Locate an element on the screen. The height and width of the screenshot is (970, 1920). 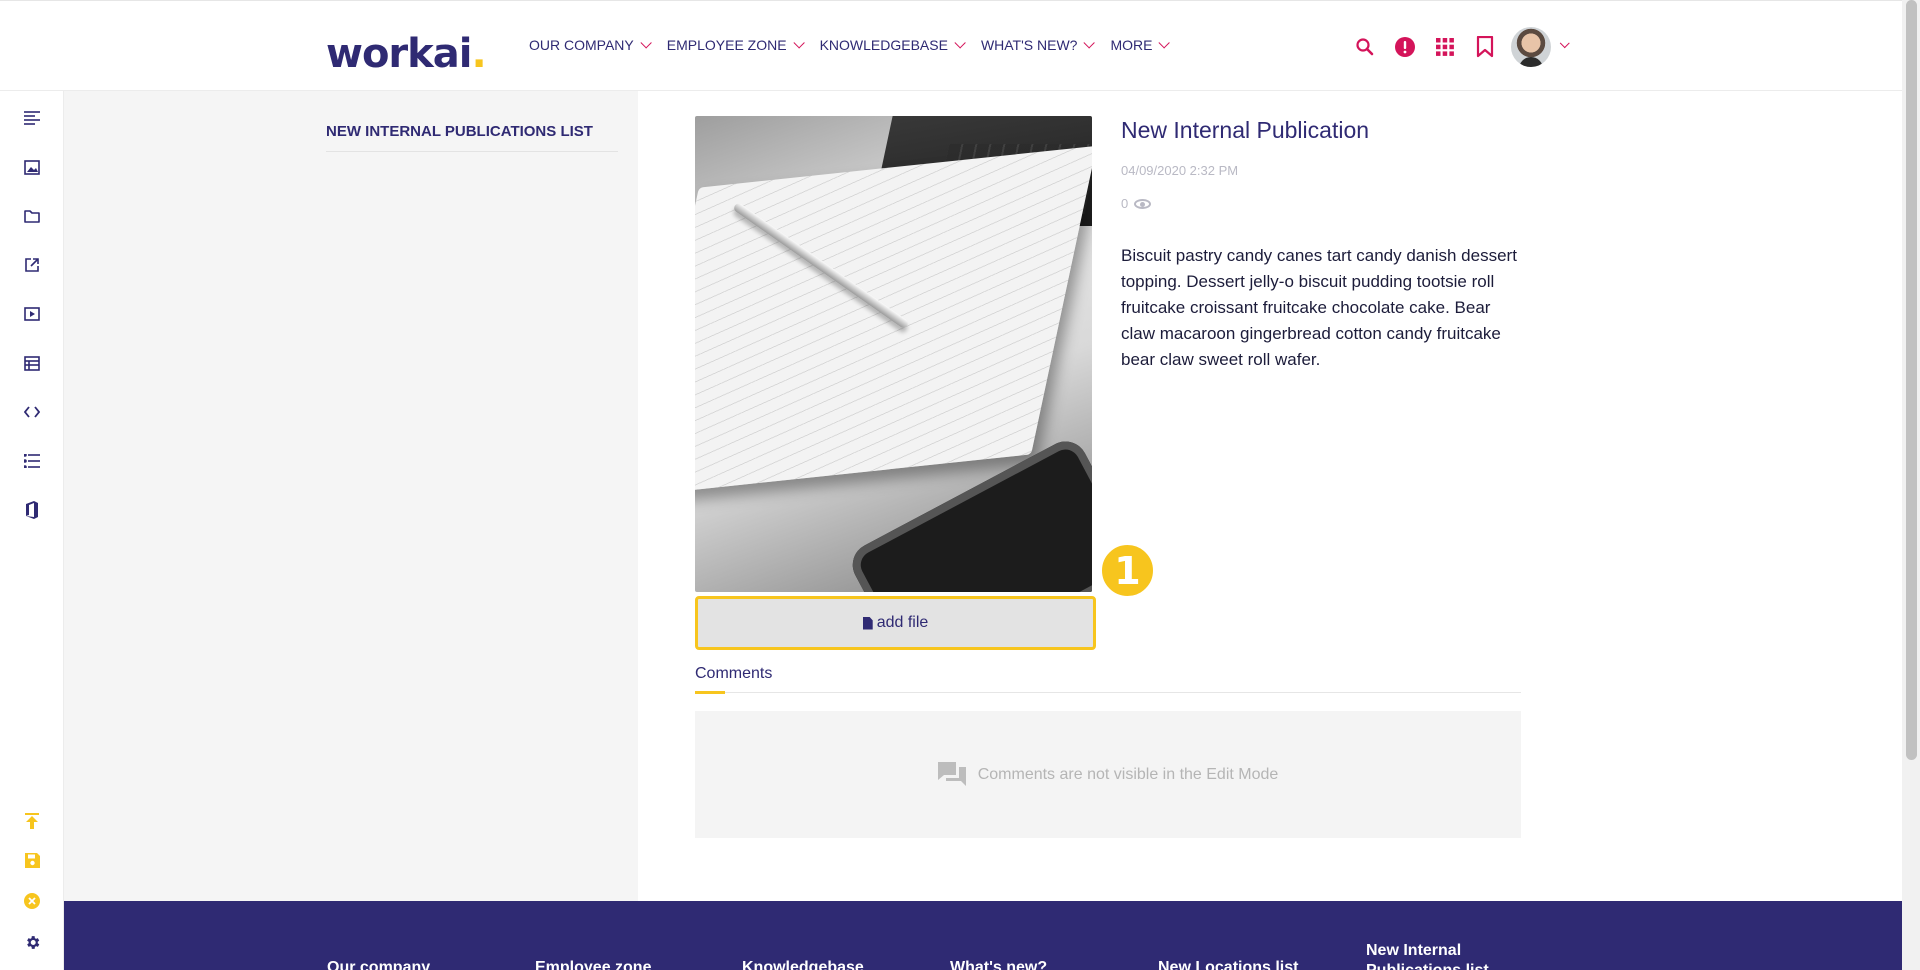
nav-our-company: OUR COMPANY is located at coordinates (590, 45).